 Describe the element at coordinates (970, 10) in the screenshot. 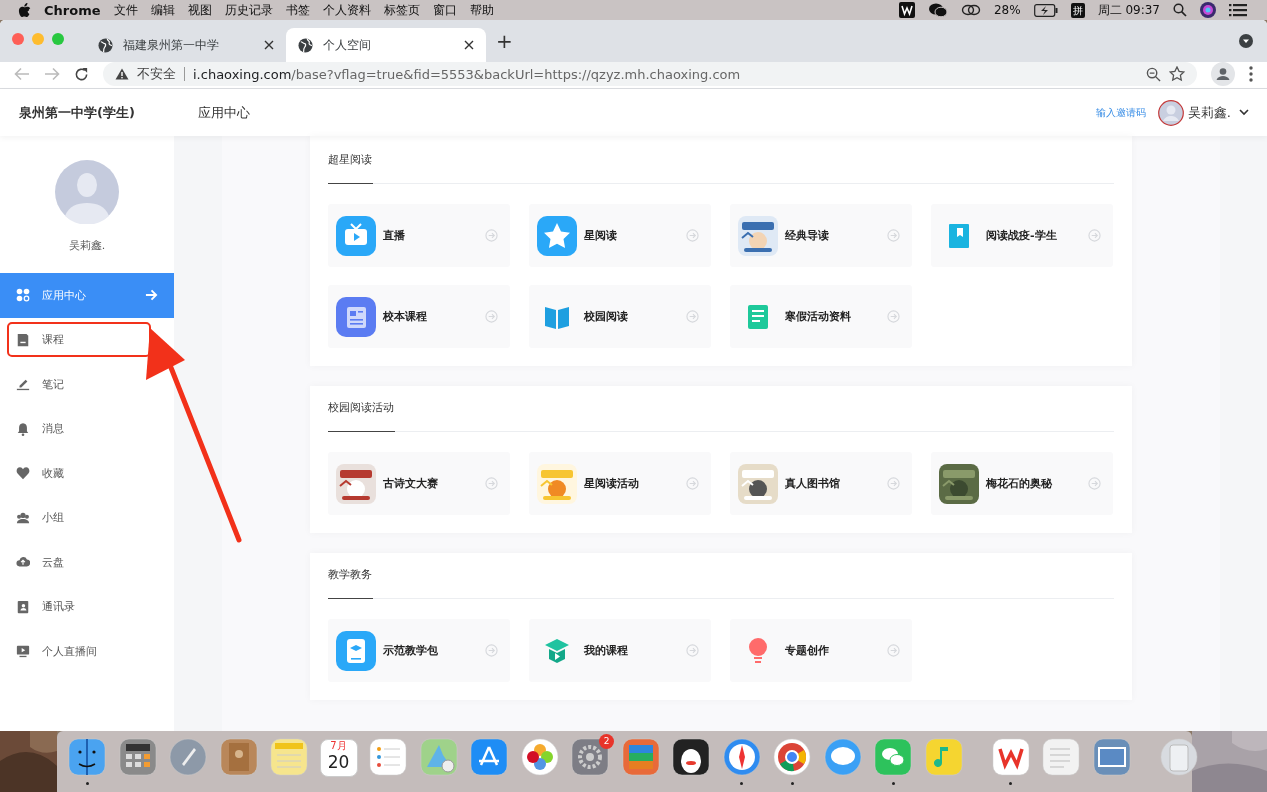

I see `link-icon` at that location.